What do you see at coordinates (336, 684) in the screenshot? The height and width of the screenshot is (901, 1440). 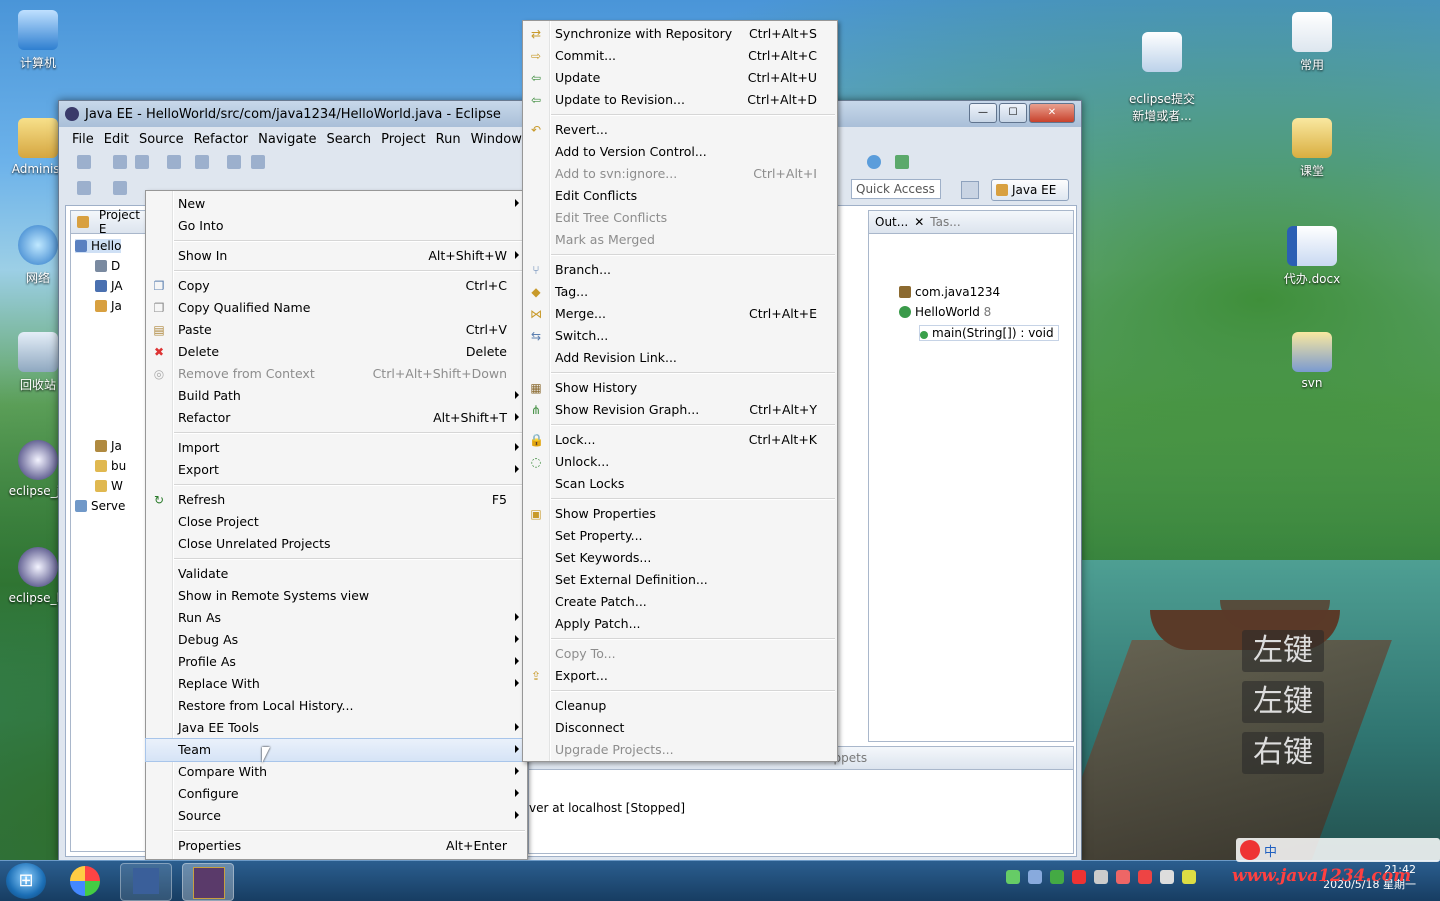 I see `menu-item-replace-with: Replace With` at bounding box center [336, 684].